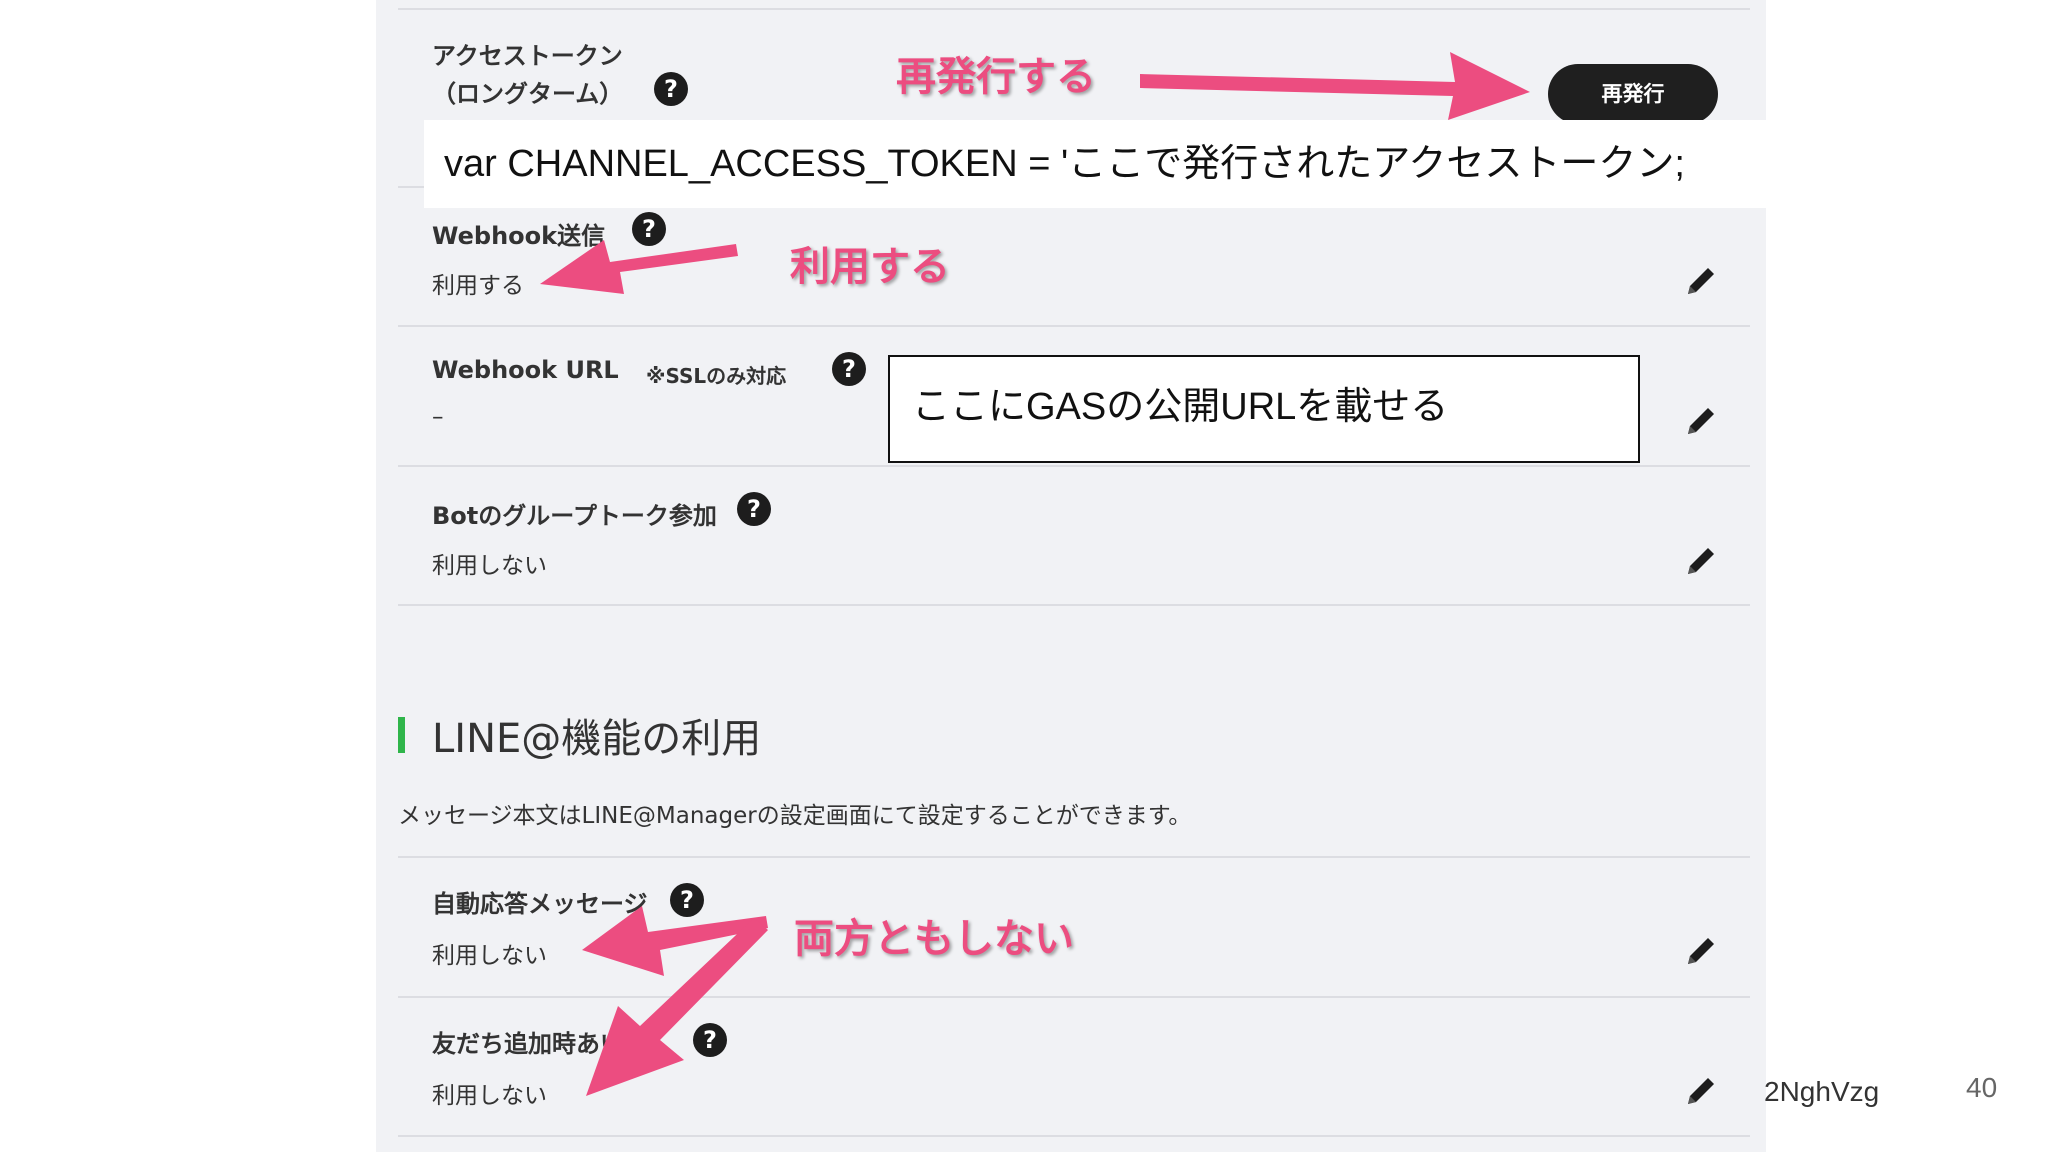 The width and height of the screenshot is (2048, 1152). I want to click on page-number: 40, so click(1982, 1087).